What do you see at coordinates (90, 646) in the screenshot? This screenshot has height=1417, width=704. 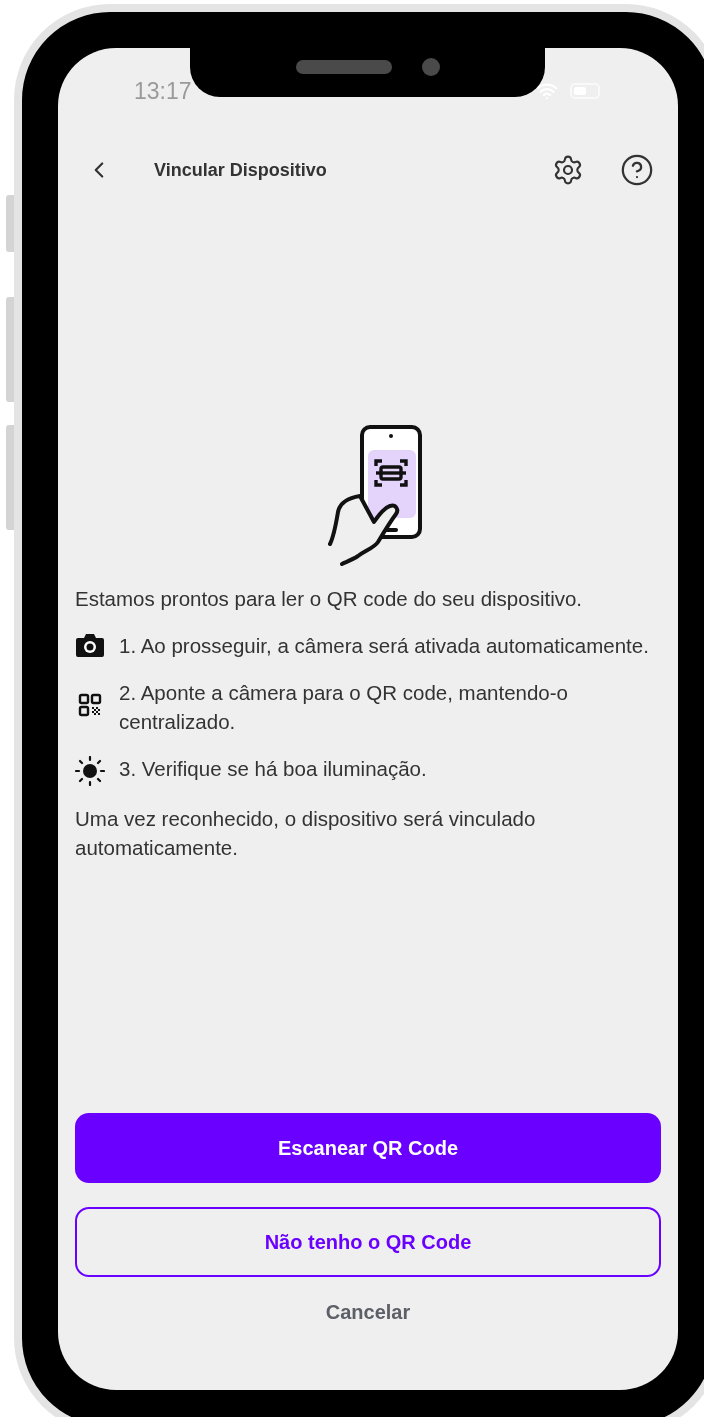 I see `camera-icon` at bounding box center [90, 646].